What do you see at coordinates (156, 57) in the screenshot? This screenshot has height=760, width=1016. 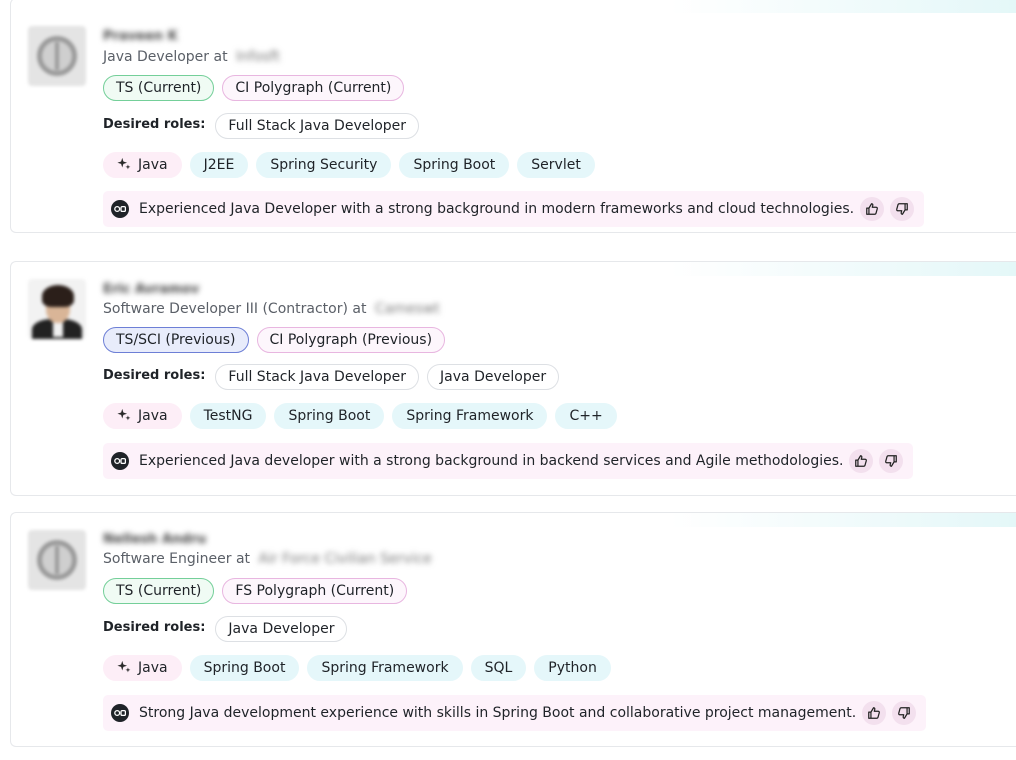 I see `job-title: Java Developer` at bounding box center [156, 57].